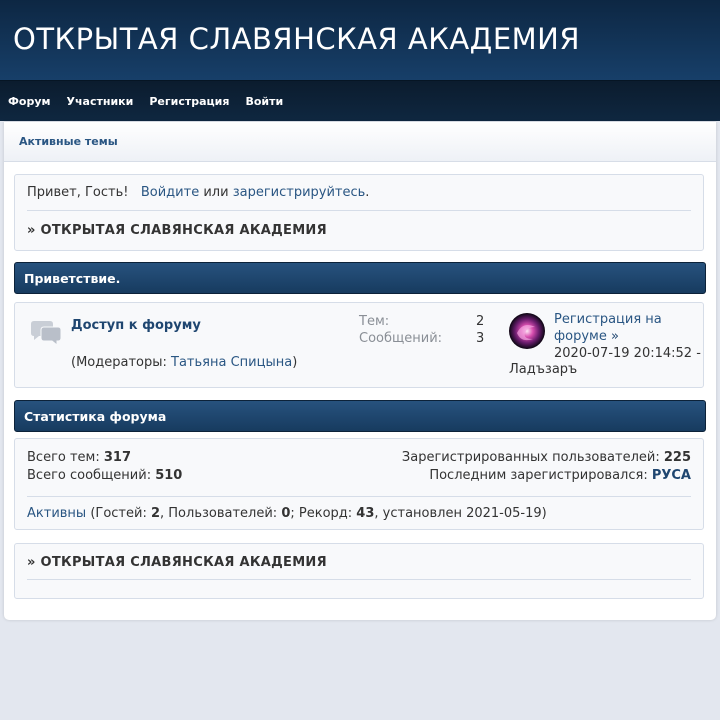 The image size is (720, 720). What do you see at coordinates (360, 101) in the screenshot?
I see `main-navigation: Форум Участники Регистрация Войти` at bounding box center [360, 101].